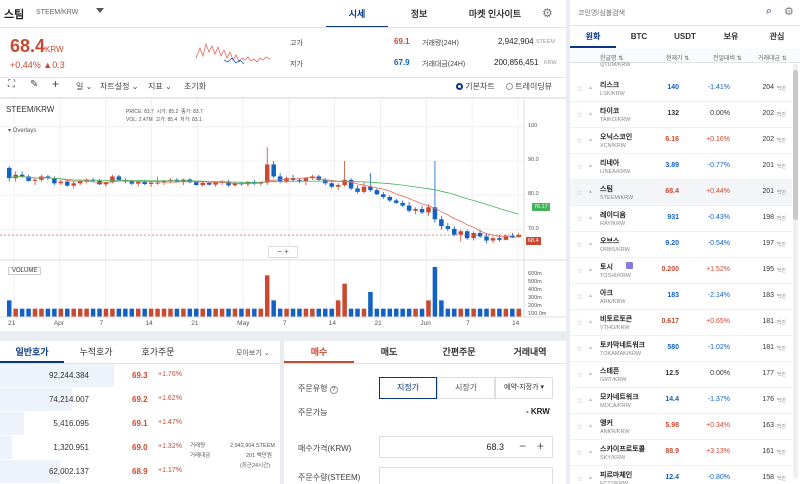 This screenshot has width=800, height=484. I want to click on orderbook-row: 92,244.384 69.3 +1.76%, so click(92, 376).